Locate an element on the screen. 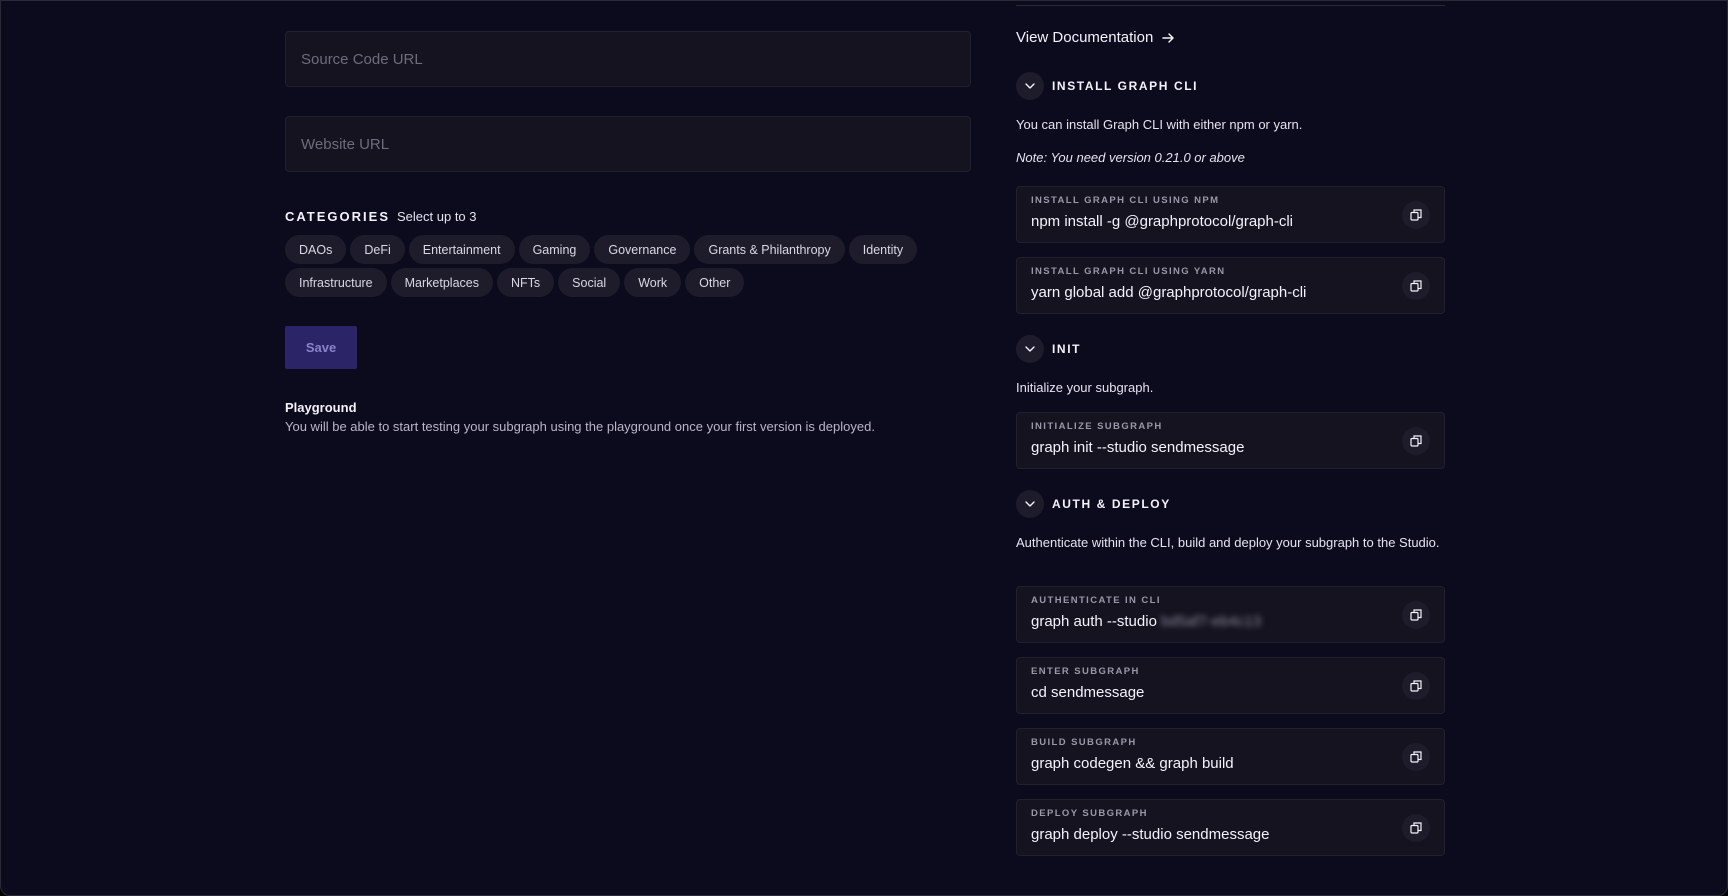 This screenshot has width=1728, height=896. category-chip-entertainment: Entertainment is located at coordinates (461, 249).